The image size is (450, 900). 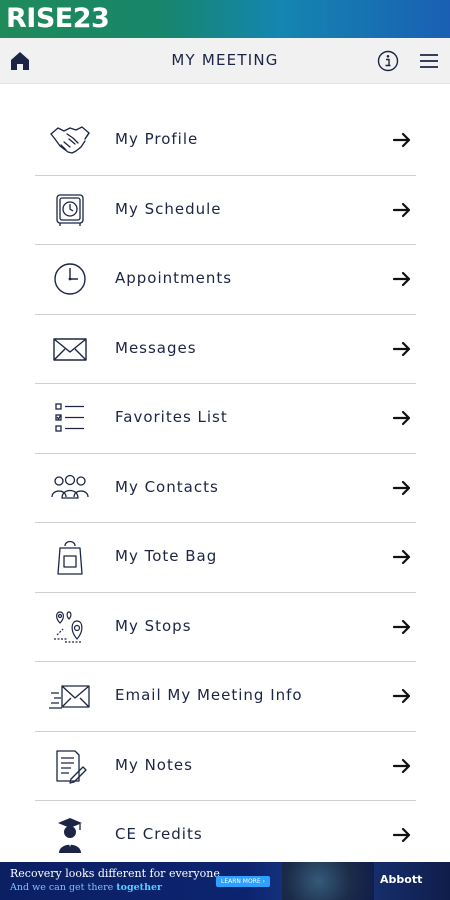 What do you see at coordinates (70, 140) in the screenshot?
I see `handshake-icon` at bounding box center [70, 140].